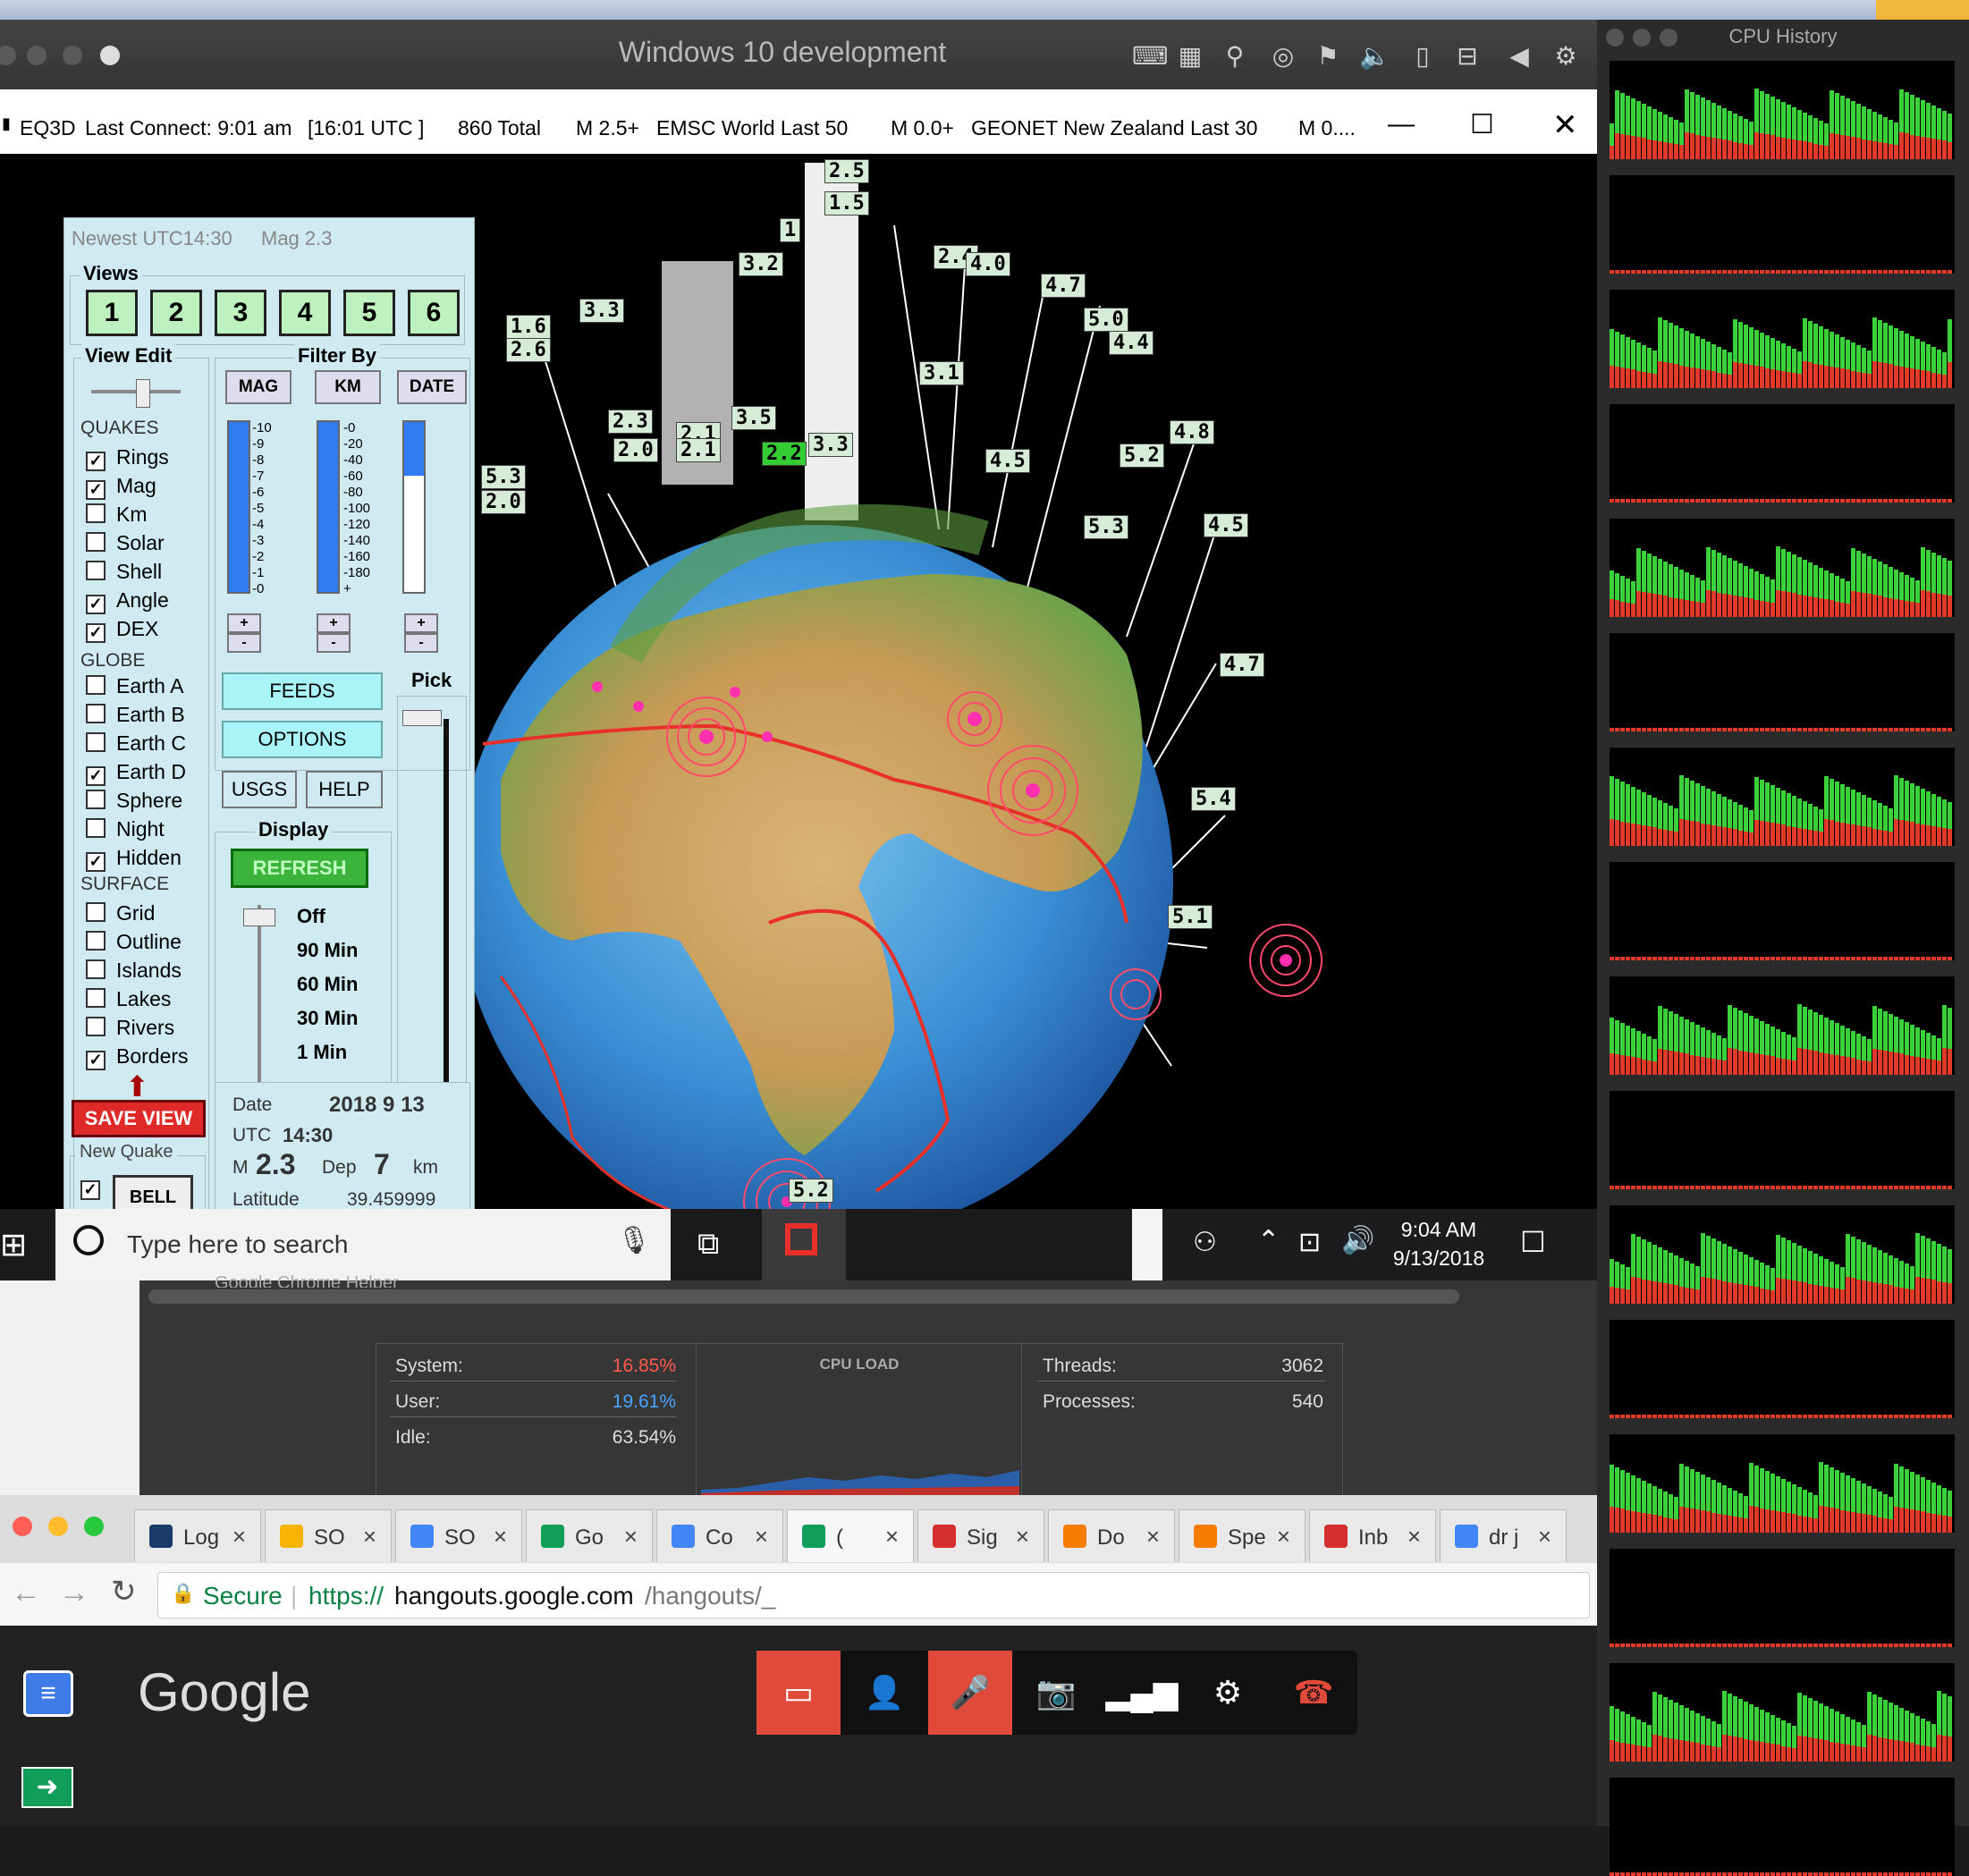  What do you see at coordinates (1374, 57) in the screenshot?
I see `sound-icon: 🔈` at bounding box center [1374, 57].